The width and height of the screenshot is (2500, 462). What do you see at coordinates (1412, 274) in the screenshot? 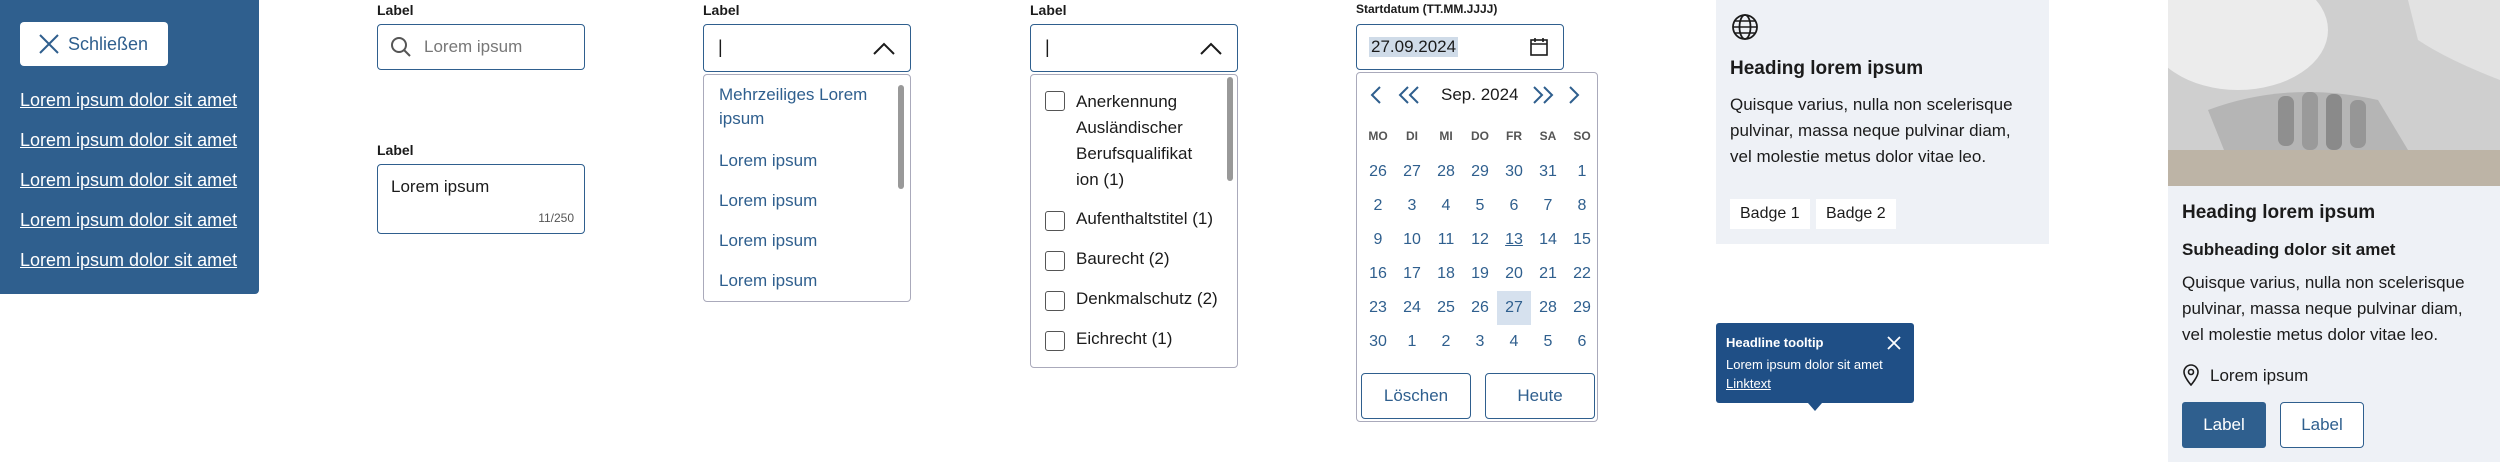
I see `calendar-day: 17` at bounding box center [1412, 274].